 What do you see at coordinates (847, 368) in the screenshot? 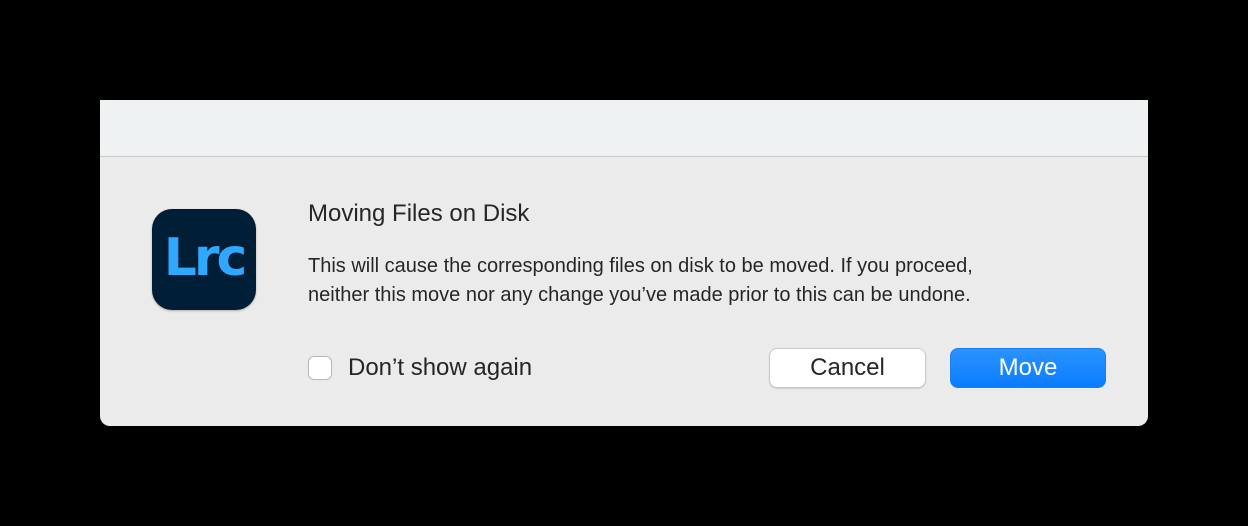
I see `cancel-button: Cancel` at bounding box center [847, 368].